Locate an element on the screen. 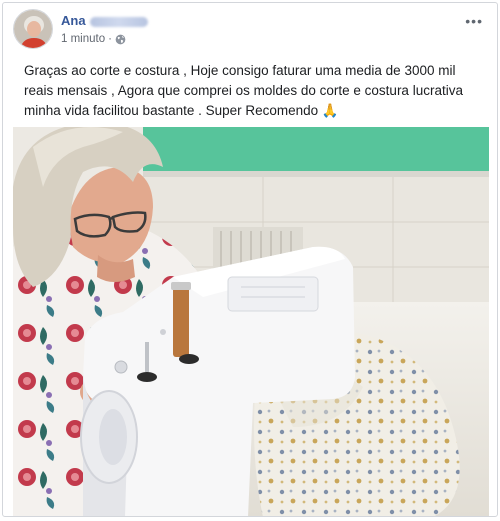 This screenshot has width=500, height=521. post-timestamp: 1 minuto is located at coordinates (83, 39).